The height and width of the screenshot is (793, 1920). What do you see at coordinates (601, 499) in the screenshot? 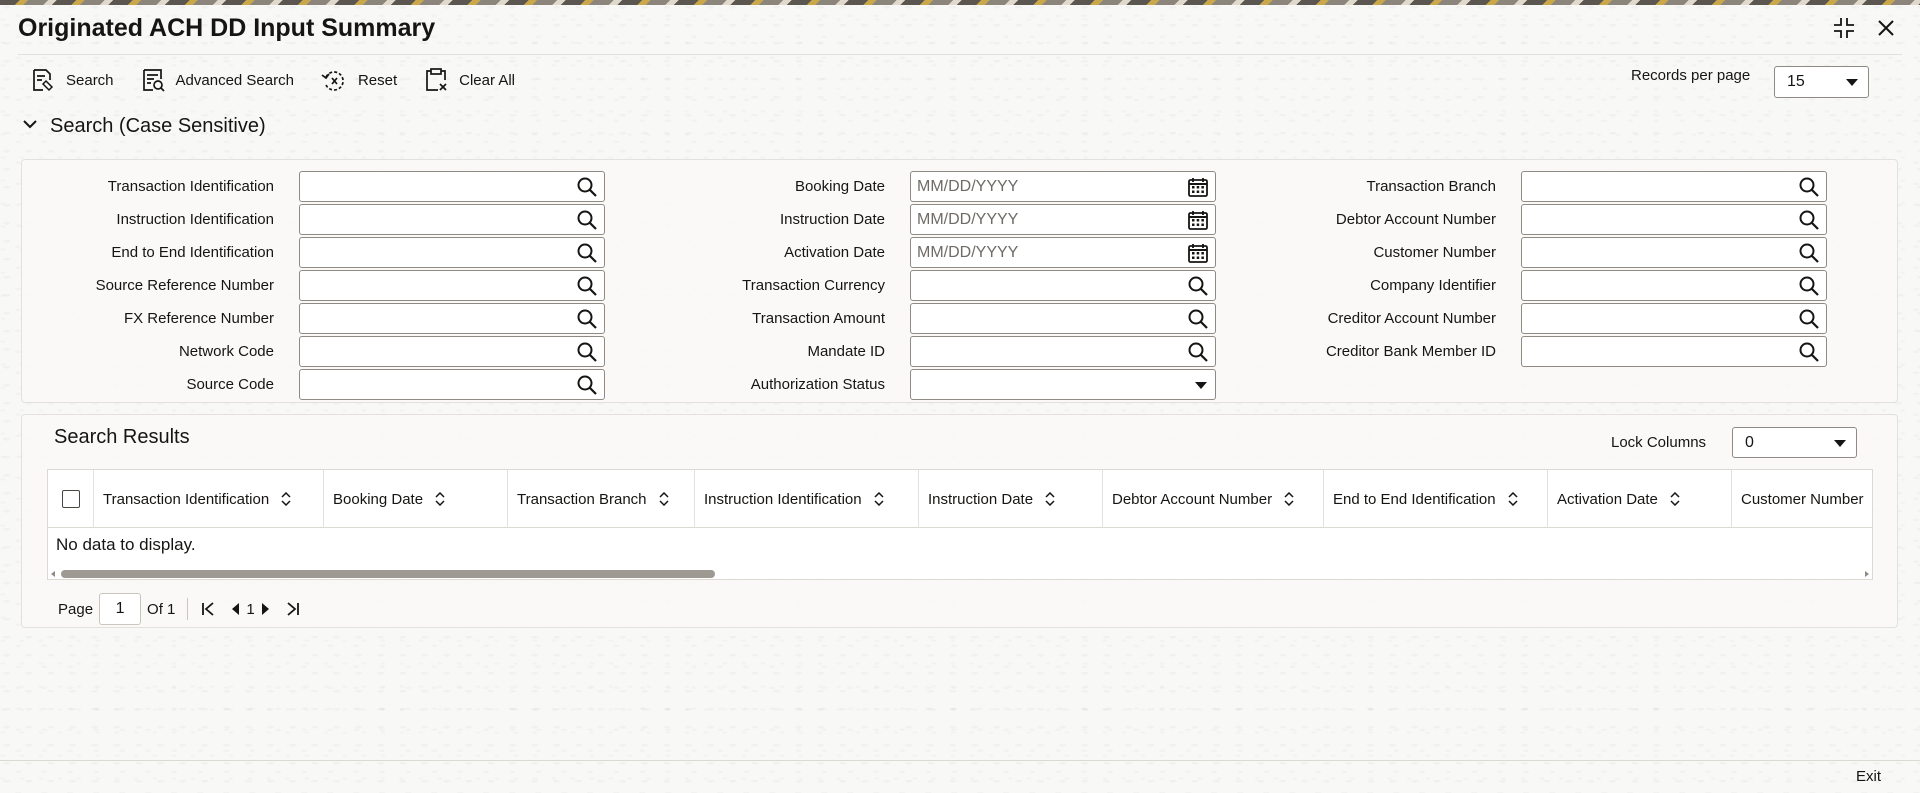
I see `column-header-transaction-branch: Transaction Branch` at bounding box center [601, 499].